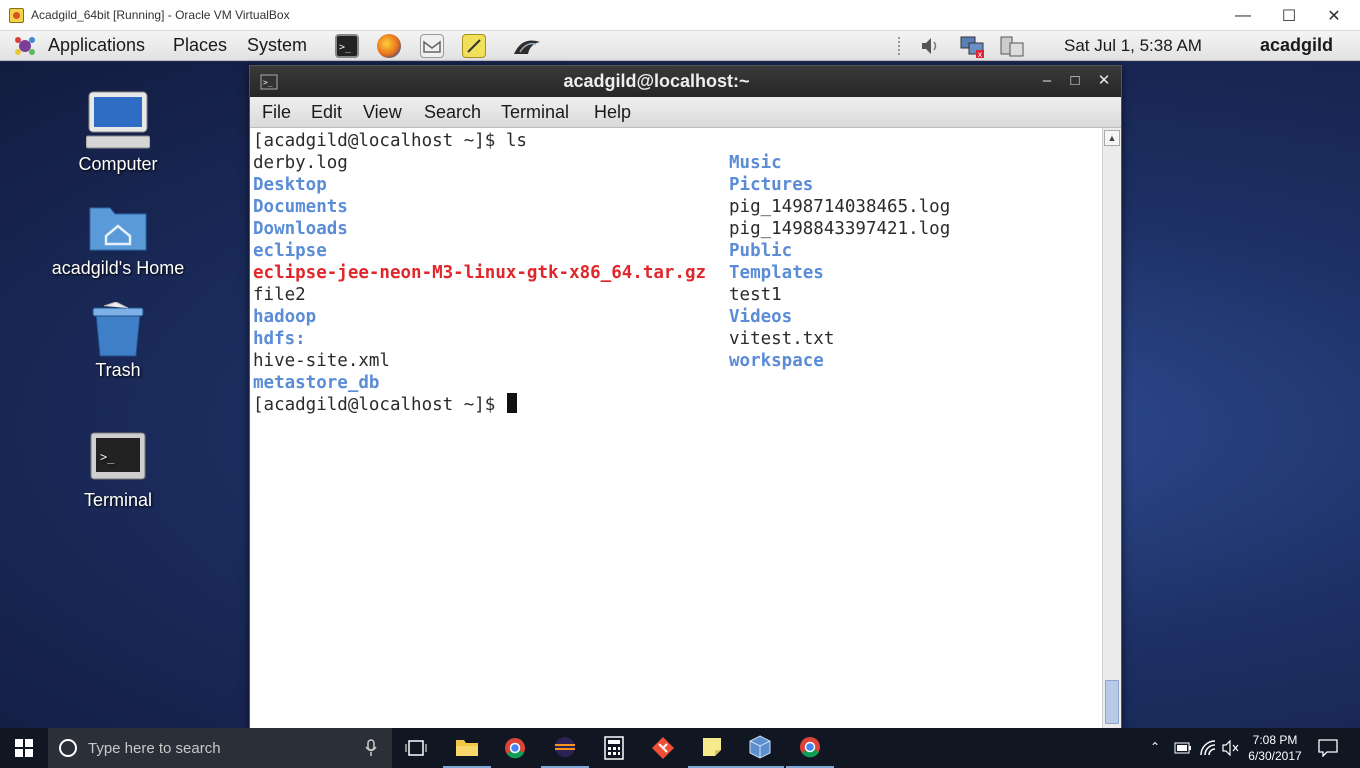  I want to click on windows-logo-icon, so click(24, 748).